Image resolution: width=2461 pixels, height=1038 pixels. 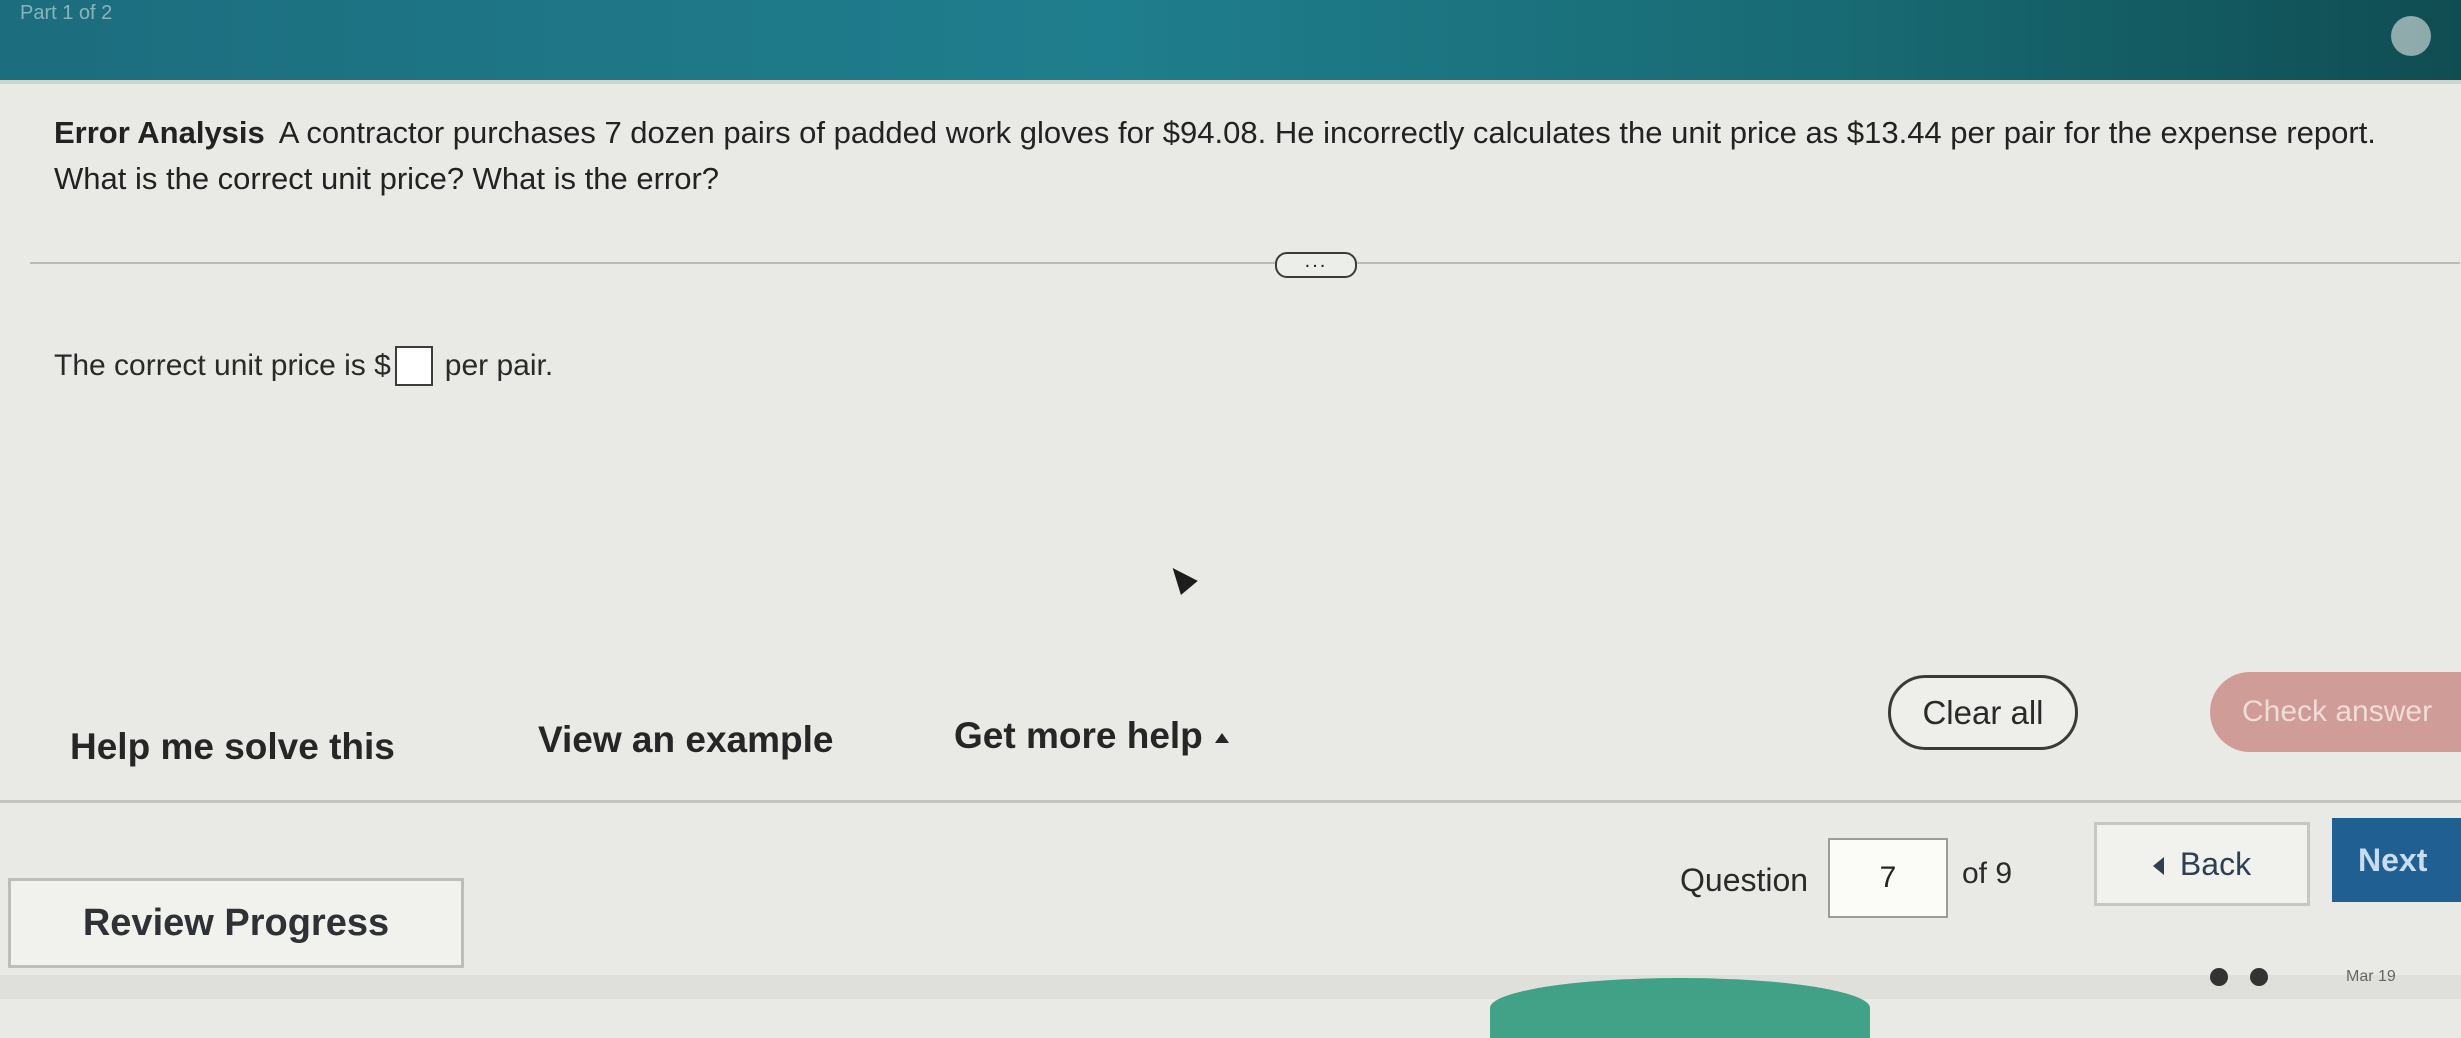 I want to click on taskbar, so click(x=1230, y=987).